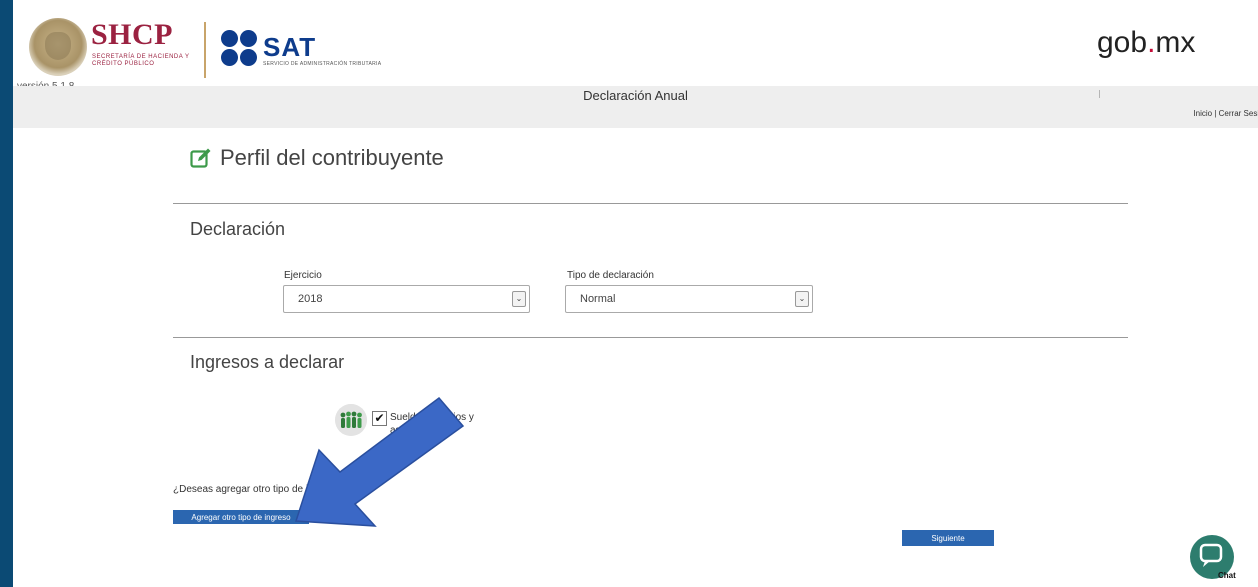 This screenshot has height=587, width=1258. Describe the element at coordinates (351, 420) in the screenshot. I see `people-icon` at that location.